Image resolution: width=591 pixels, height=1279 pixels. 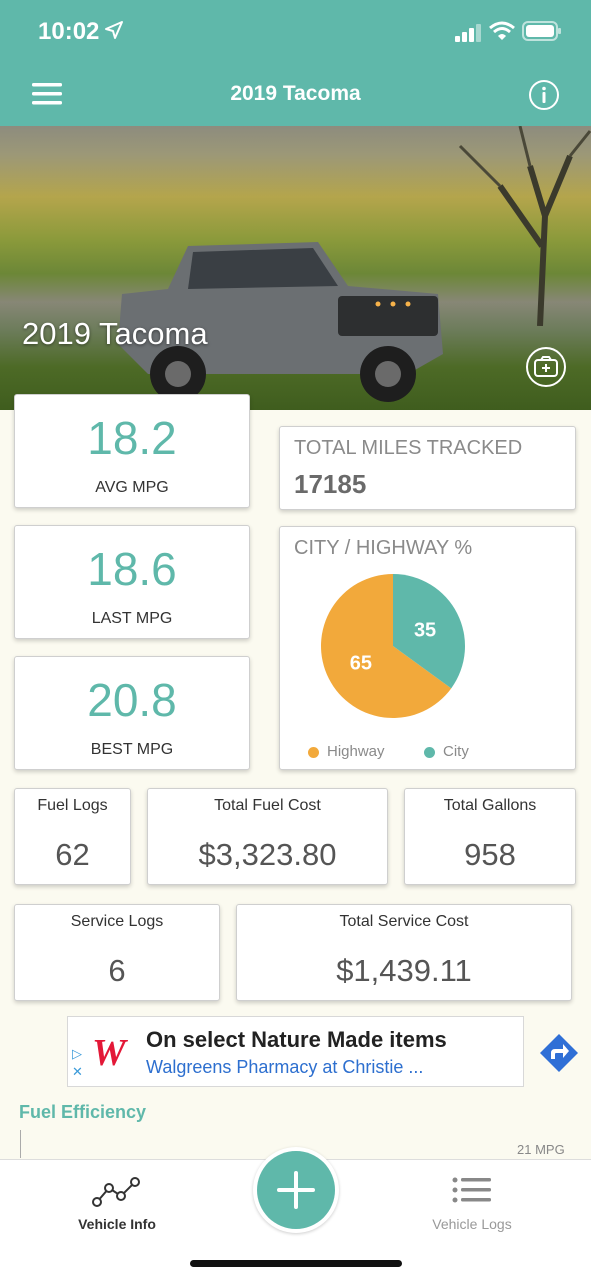 I want to click on legend-highway-dot, so click(x=313, y=752).